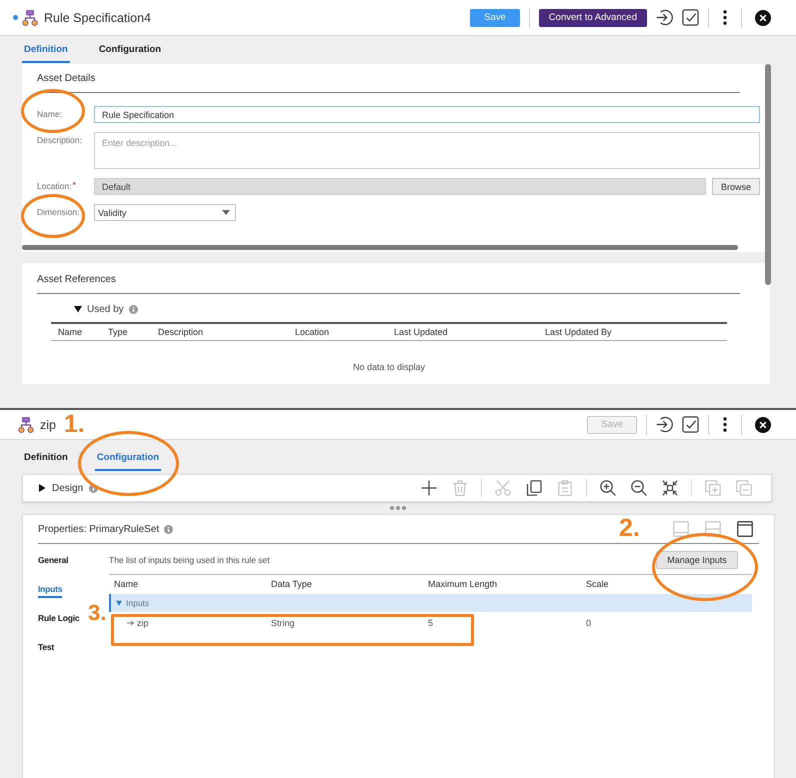  Describe the element at coordinates (429, 488) in the screenshot. I see `plus-icon` at that location.